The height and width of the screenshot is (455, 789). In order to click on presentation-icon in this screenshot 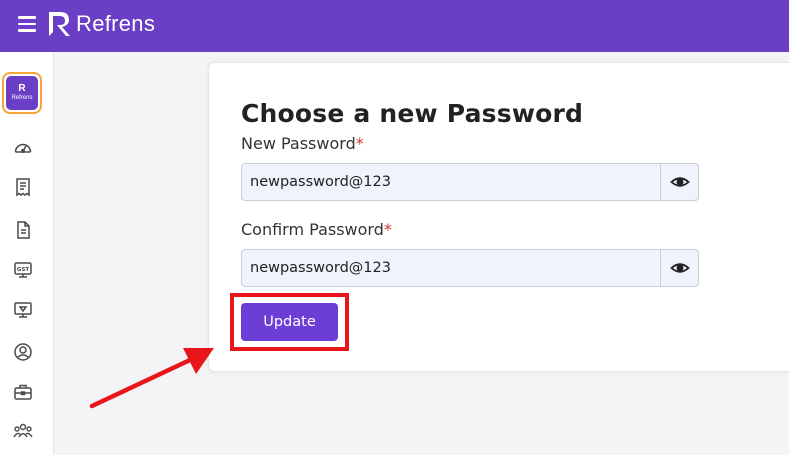, I will do `click(23, 310)`.